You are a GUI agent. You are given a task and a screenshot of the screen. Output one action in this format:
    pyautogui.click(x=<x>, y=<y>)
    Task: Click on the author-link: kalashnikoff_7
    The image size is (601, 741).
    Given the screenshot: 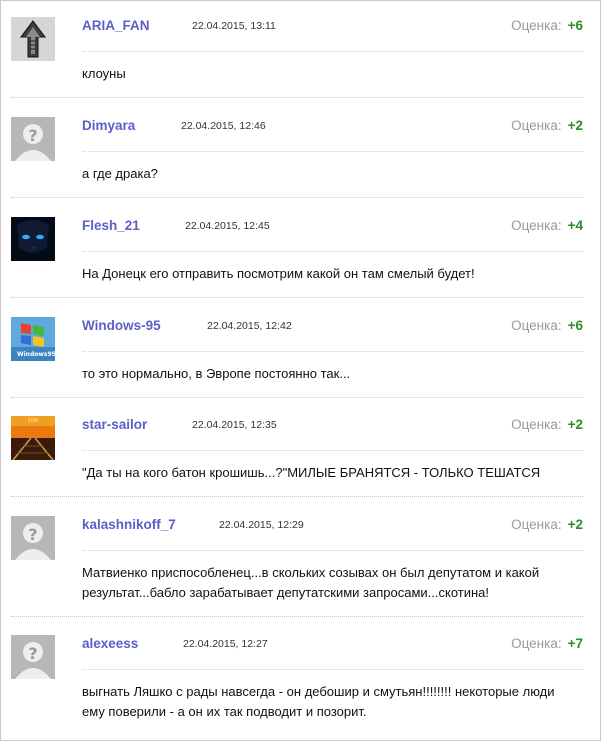 What is the action you would take?
    pyautogui.click(x=129, y=524)
    